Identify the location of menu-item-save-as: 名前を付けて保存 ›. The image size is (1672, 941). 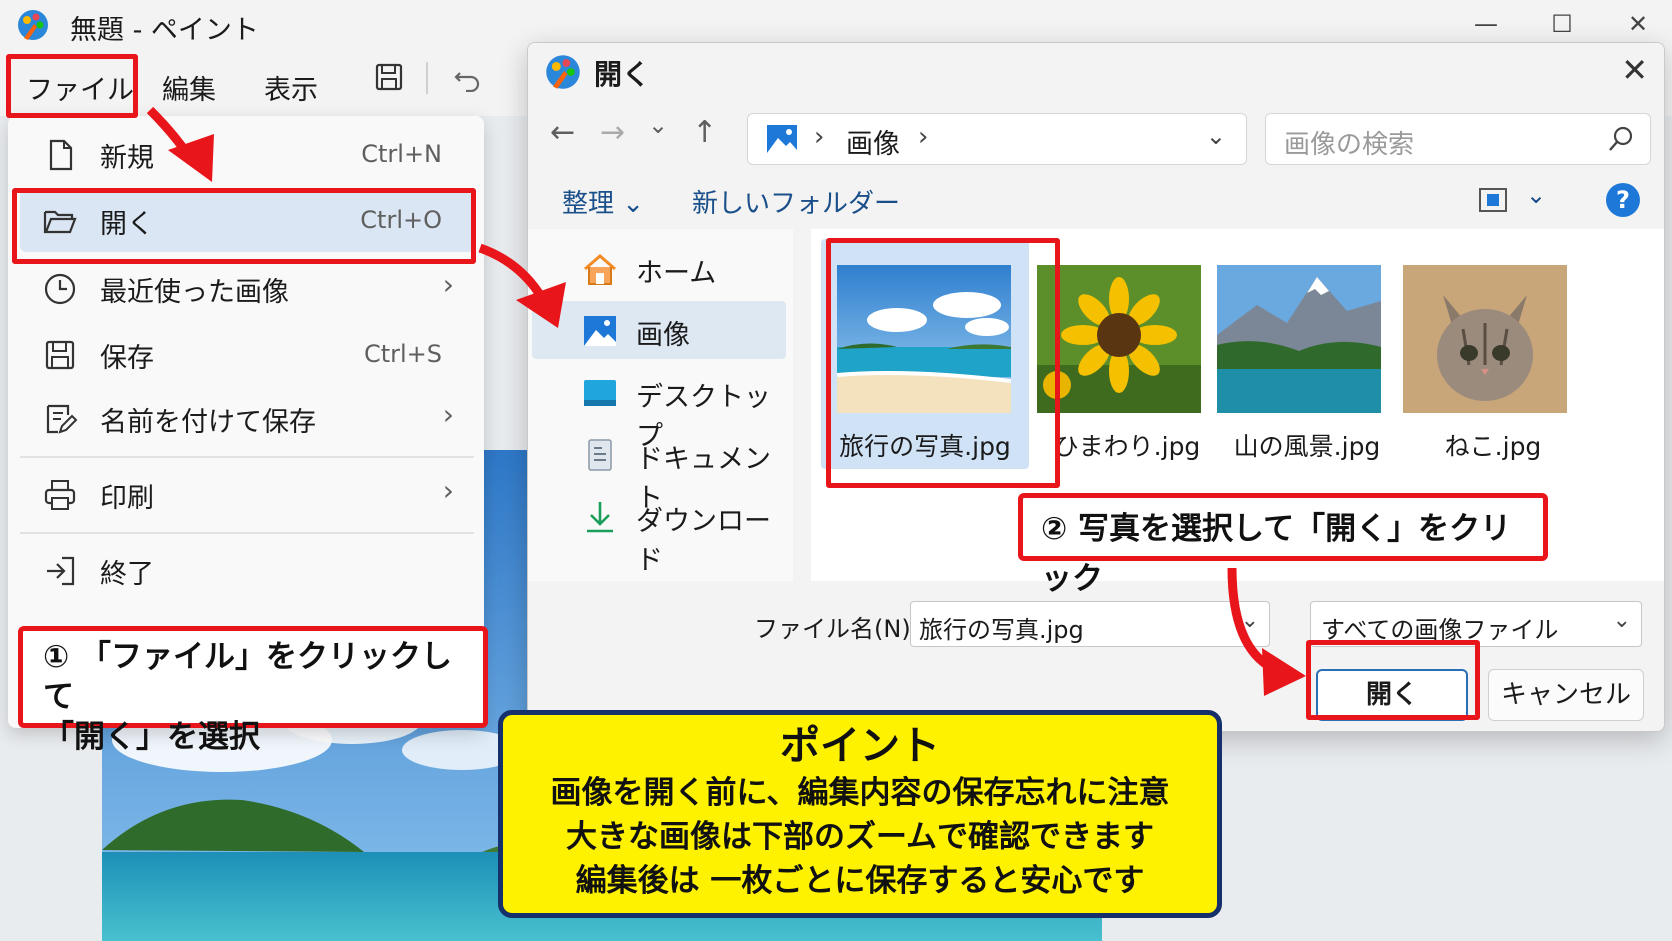
(247, 419).